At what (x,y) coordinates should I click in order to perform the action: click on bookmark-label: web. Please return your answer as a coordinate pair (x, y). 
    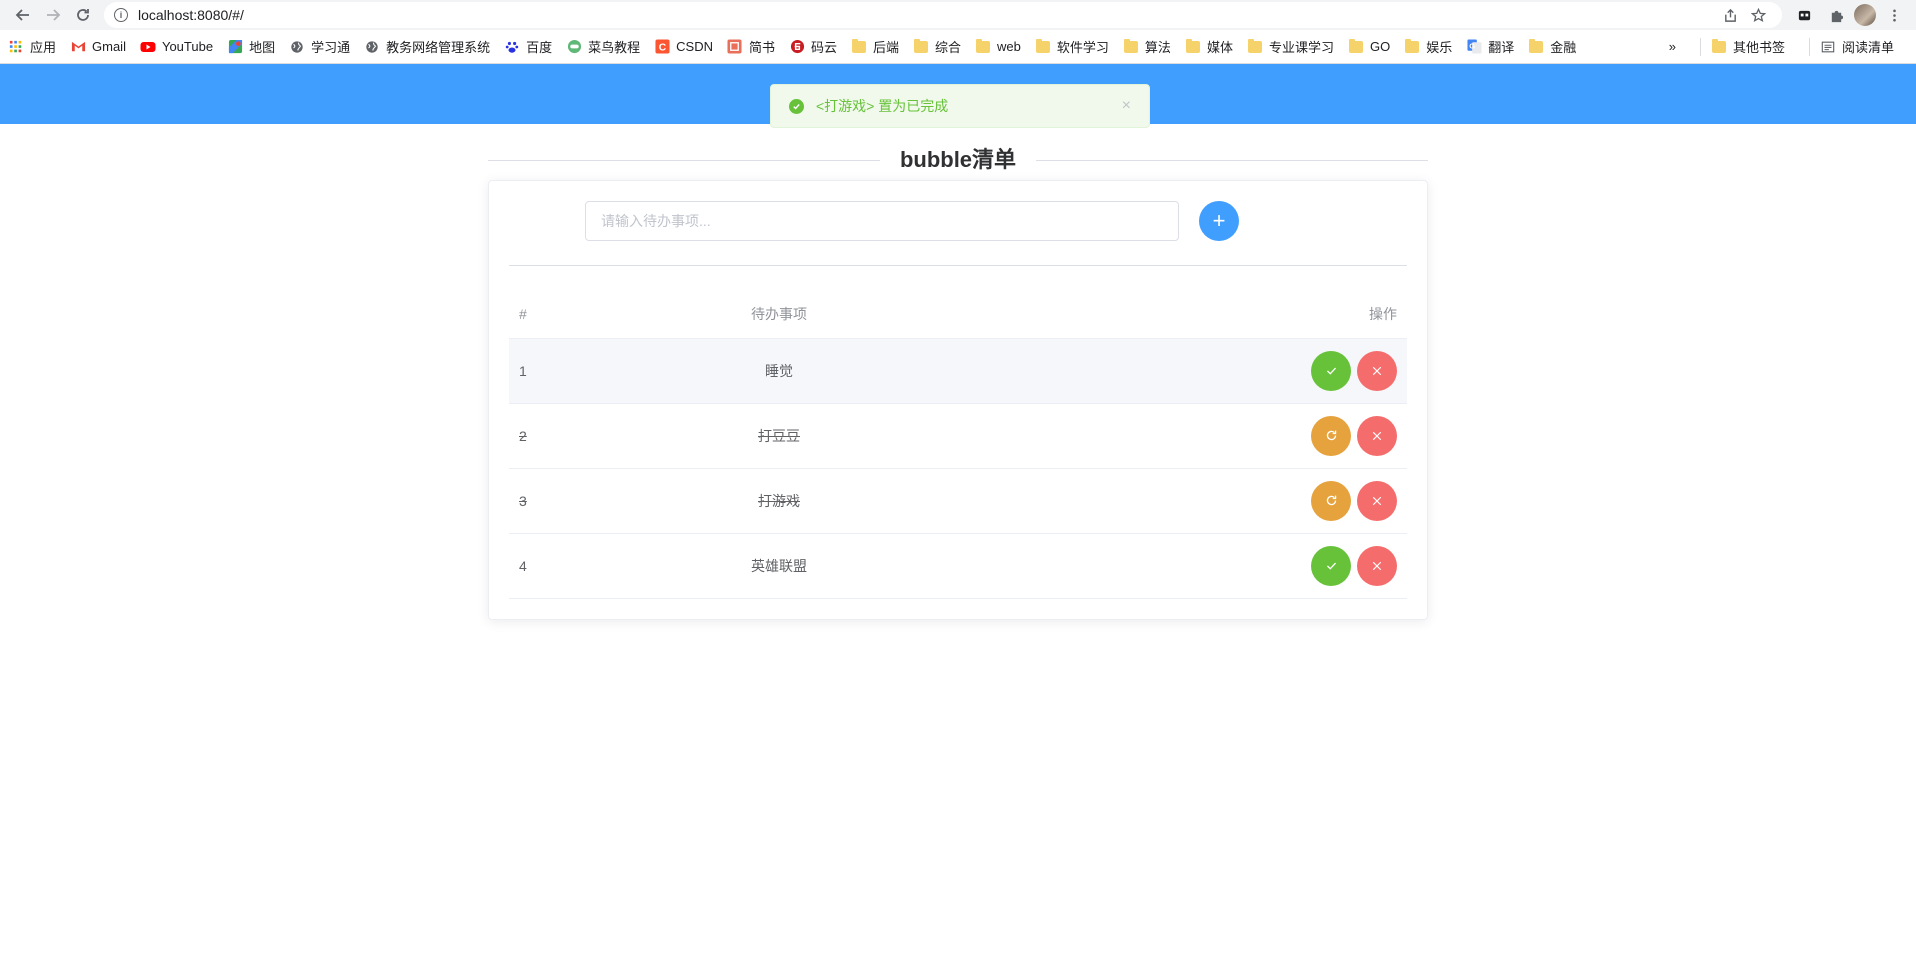
    Looking at the image, I should click on (1009, 46).